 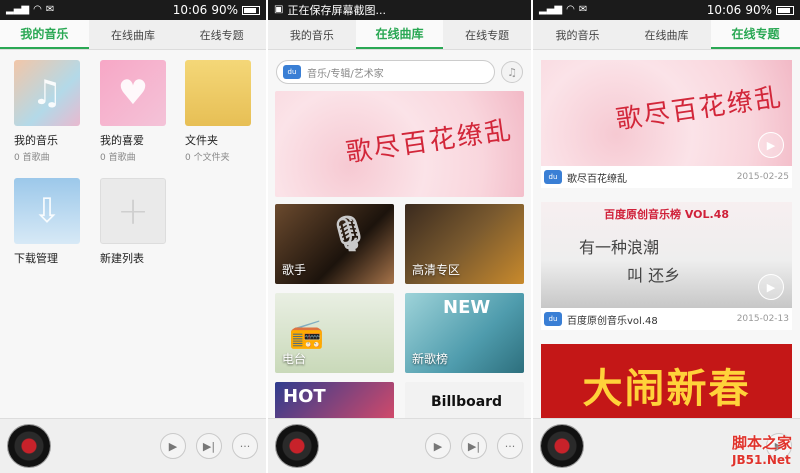 I want to click on tile-title: 新建列表, so click(x=122, y=258).